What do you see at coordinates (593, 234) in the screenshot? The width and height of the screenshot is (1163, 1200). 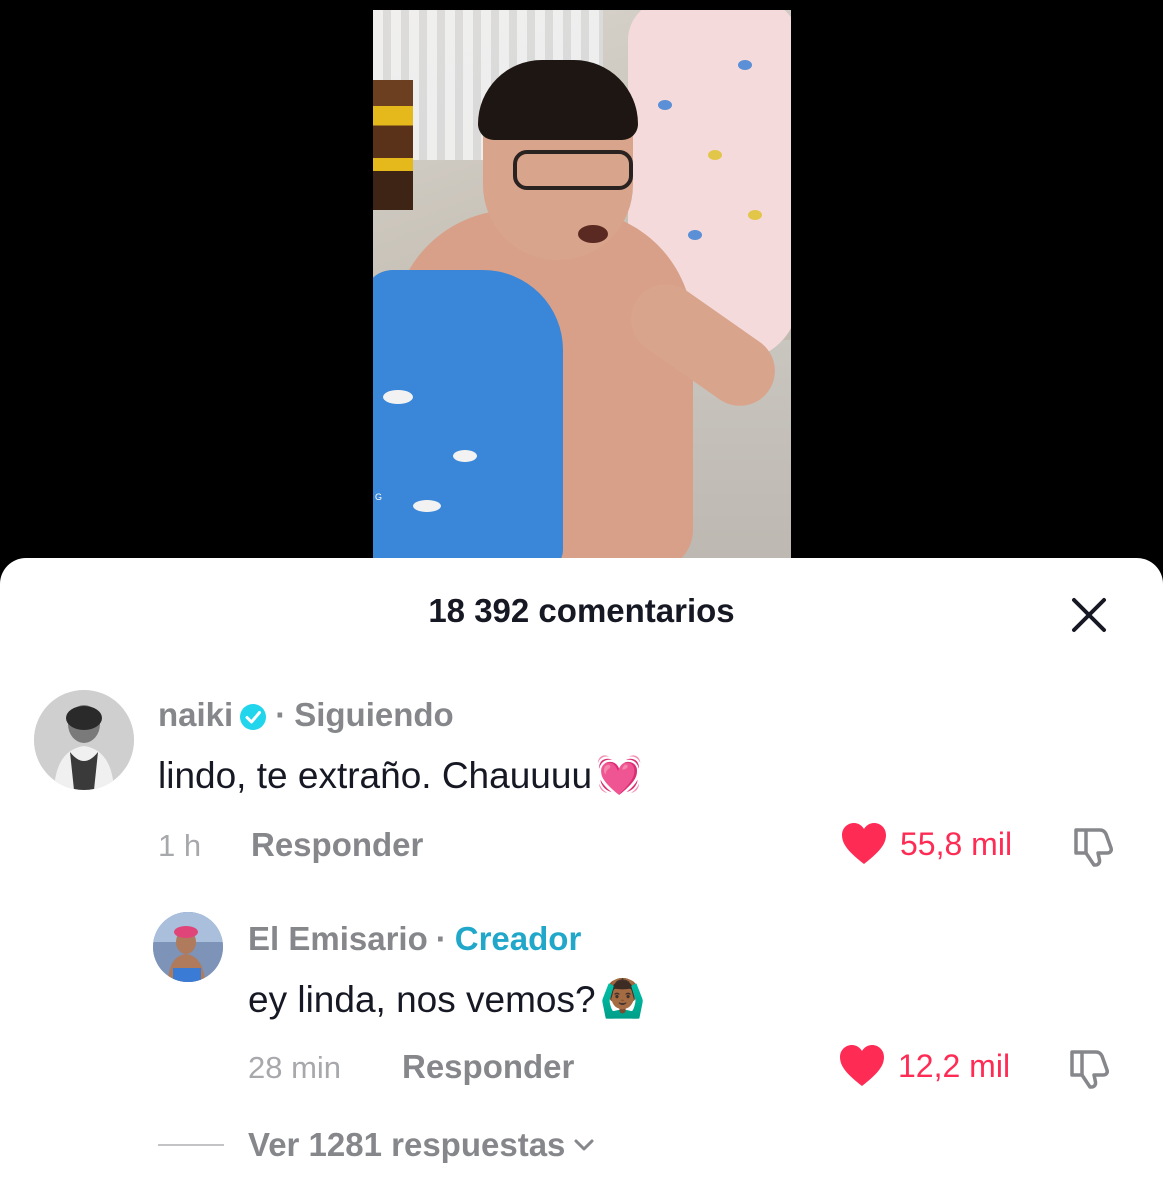 I see `video-person-mouth` at bounding box center [593, 234].